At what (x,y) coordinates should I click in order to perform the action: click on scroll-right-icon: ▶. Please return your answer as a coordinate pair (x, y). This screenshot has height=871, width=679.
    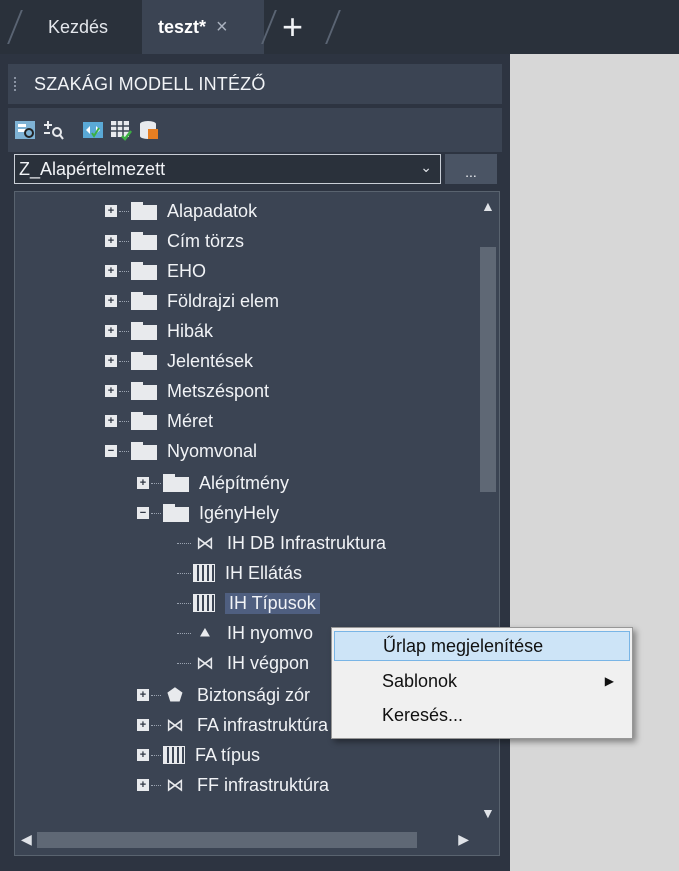
    Looking at the image, I should click on (463, 839).